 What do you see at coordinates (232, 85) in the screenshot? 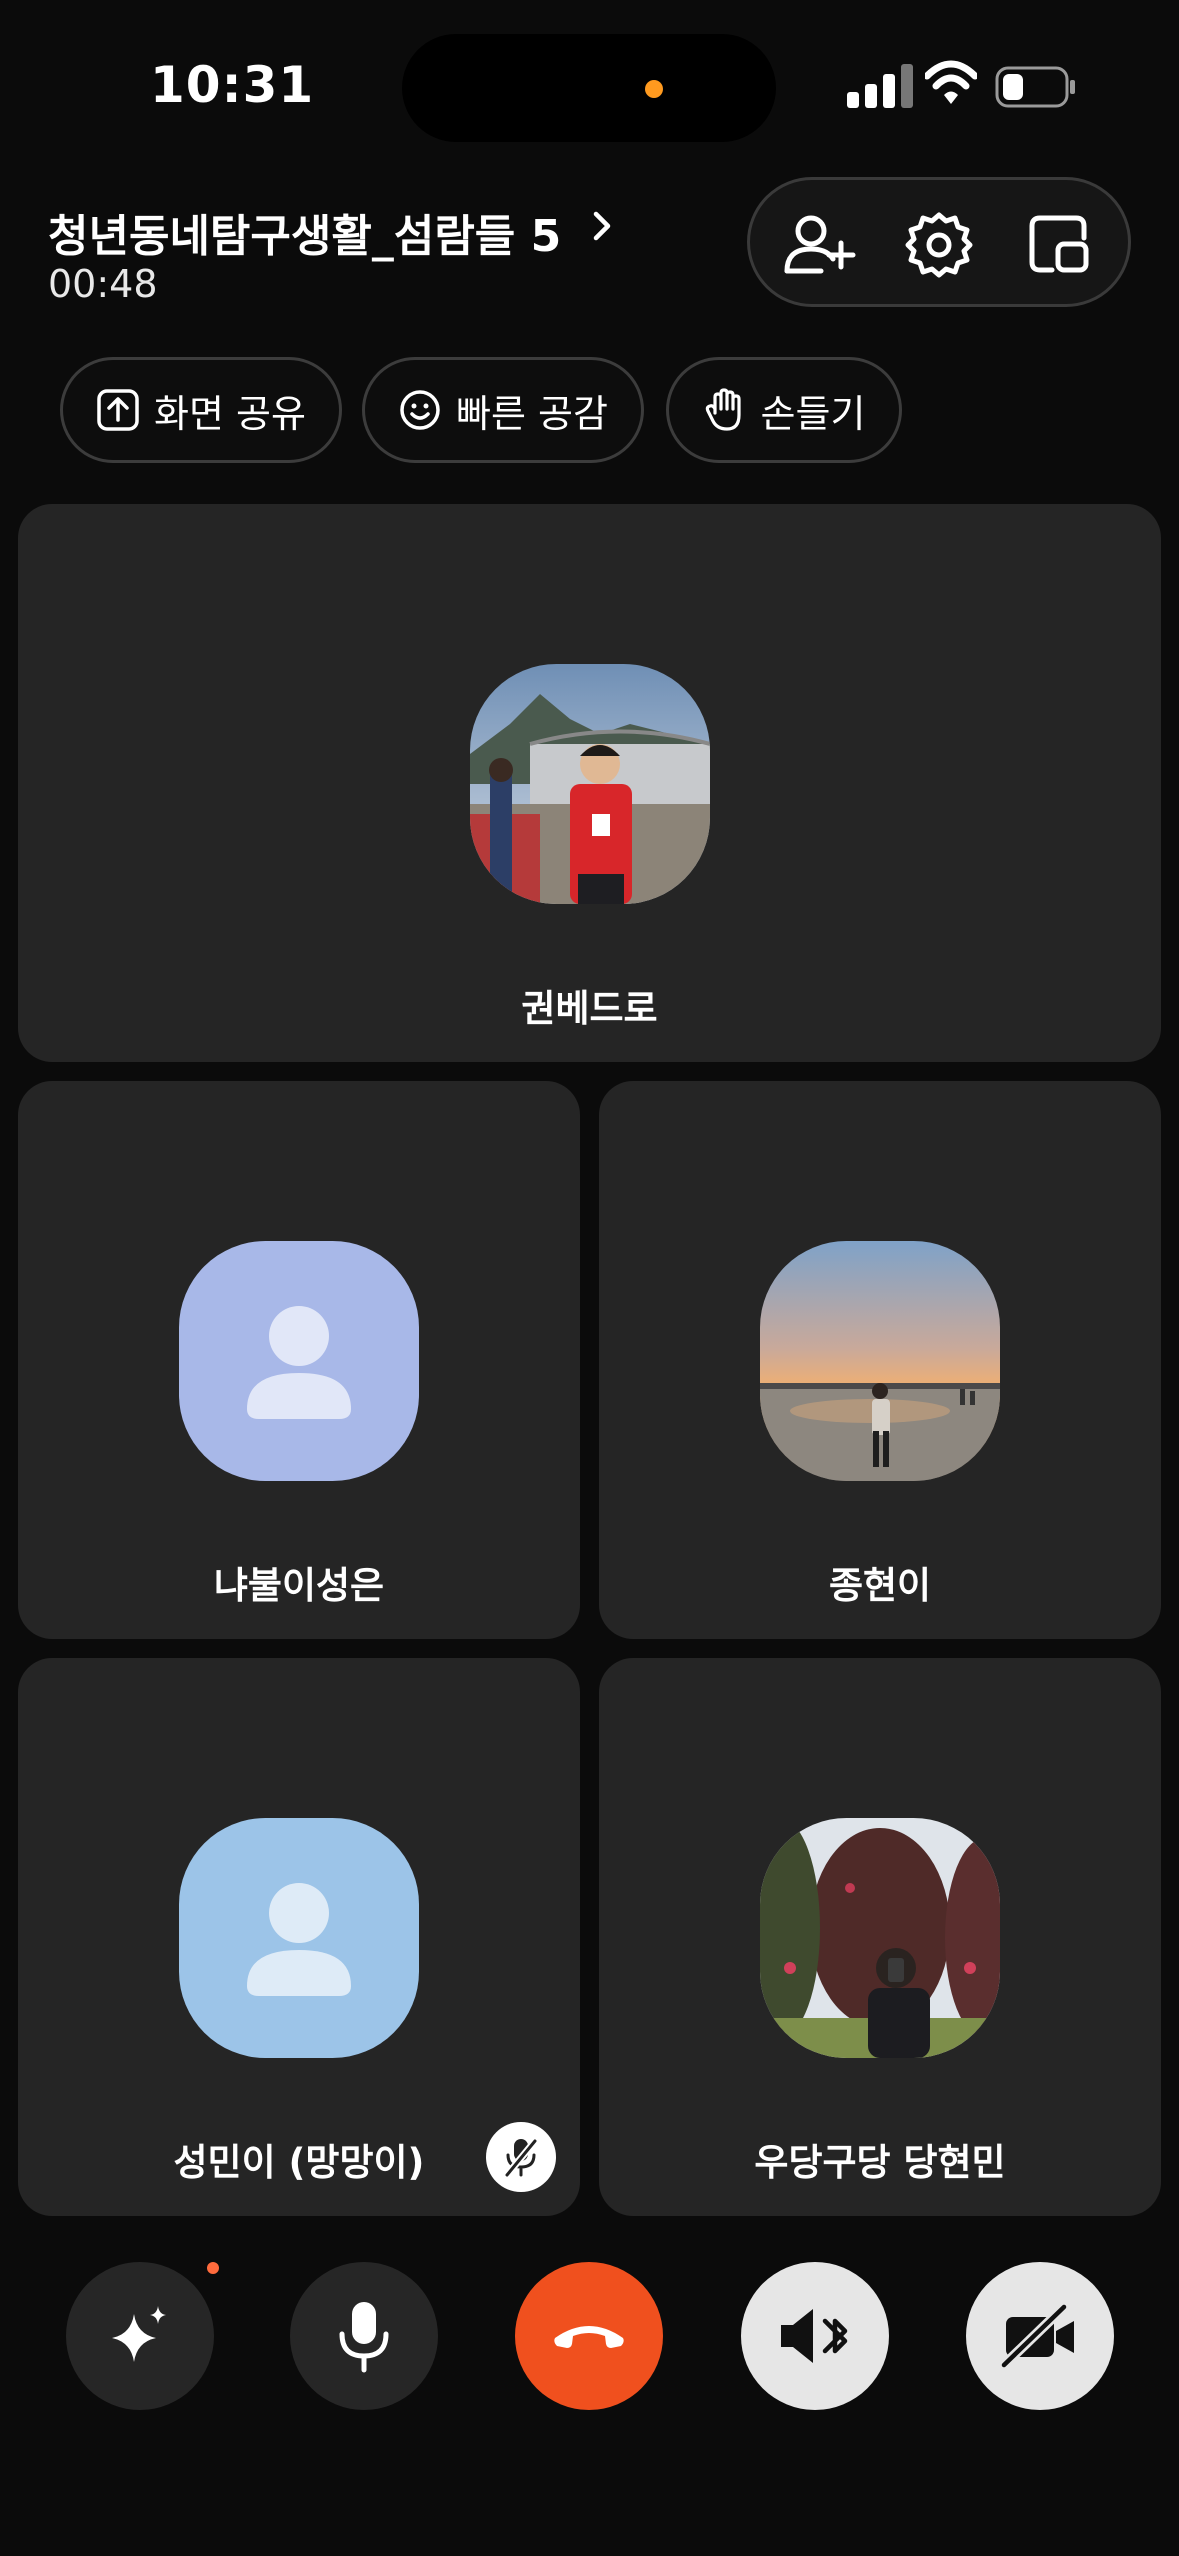
I see `status-time: 10:31` at bounding box center [232, 85].